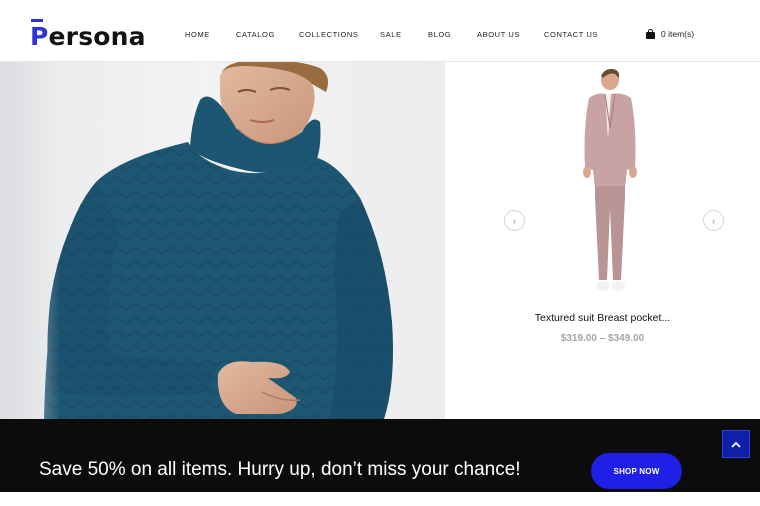  What do you see at coordinates (439, 34) in the screenshot?
I see `nav-item-blog: BLOG` at bounding box center [439, 34].